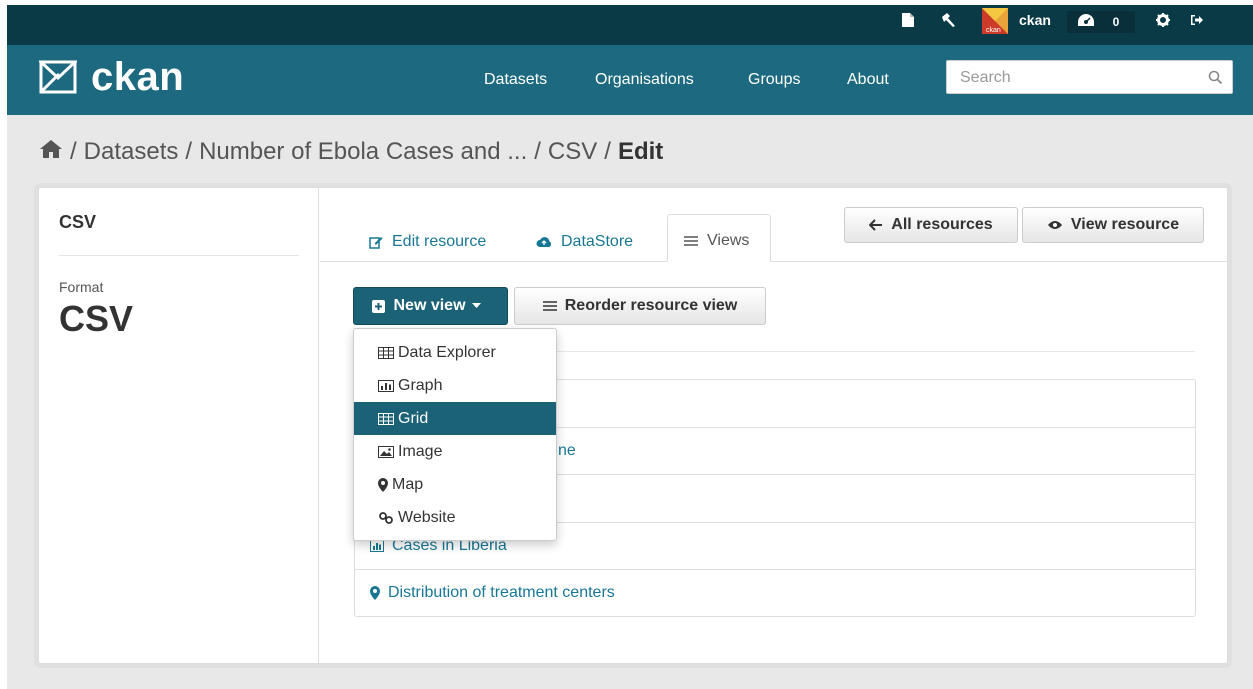  I want to click on activity-count-badge: 0, so click(1116, 22).